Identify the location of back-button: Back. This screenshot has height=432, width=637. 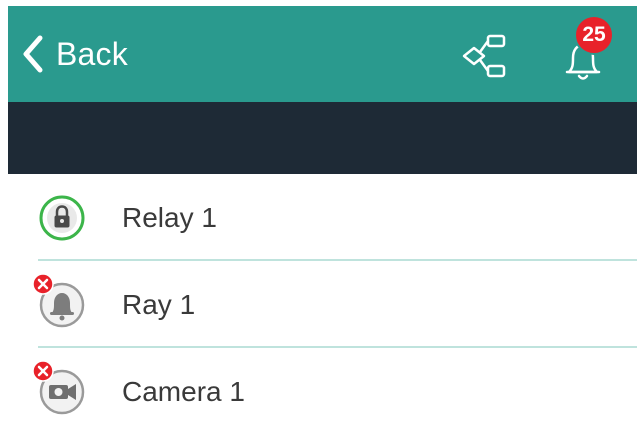
(75, 54).